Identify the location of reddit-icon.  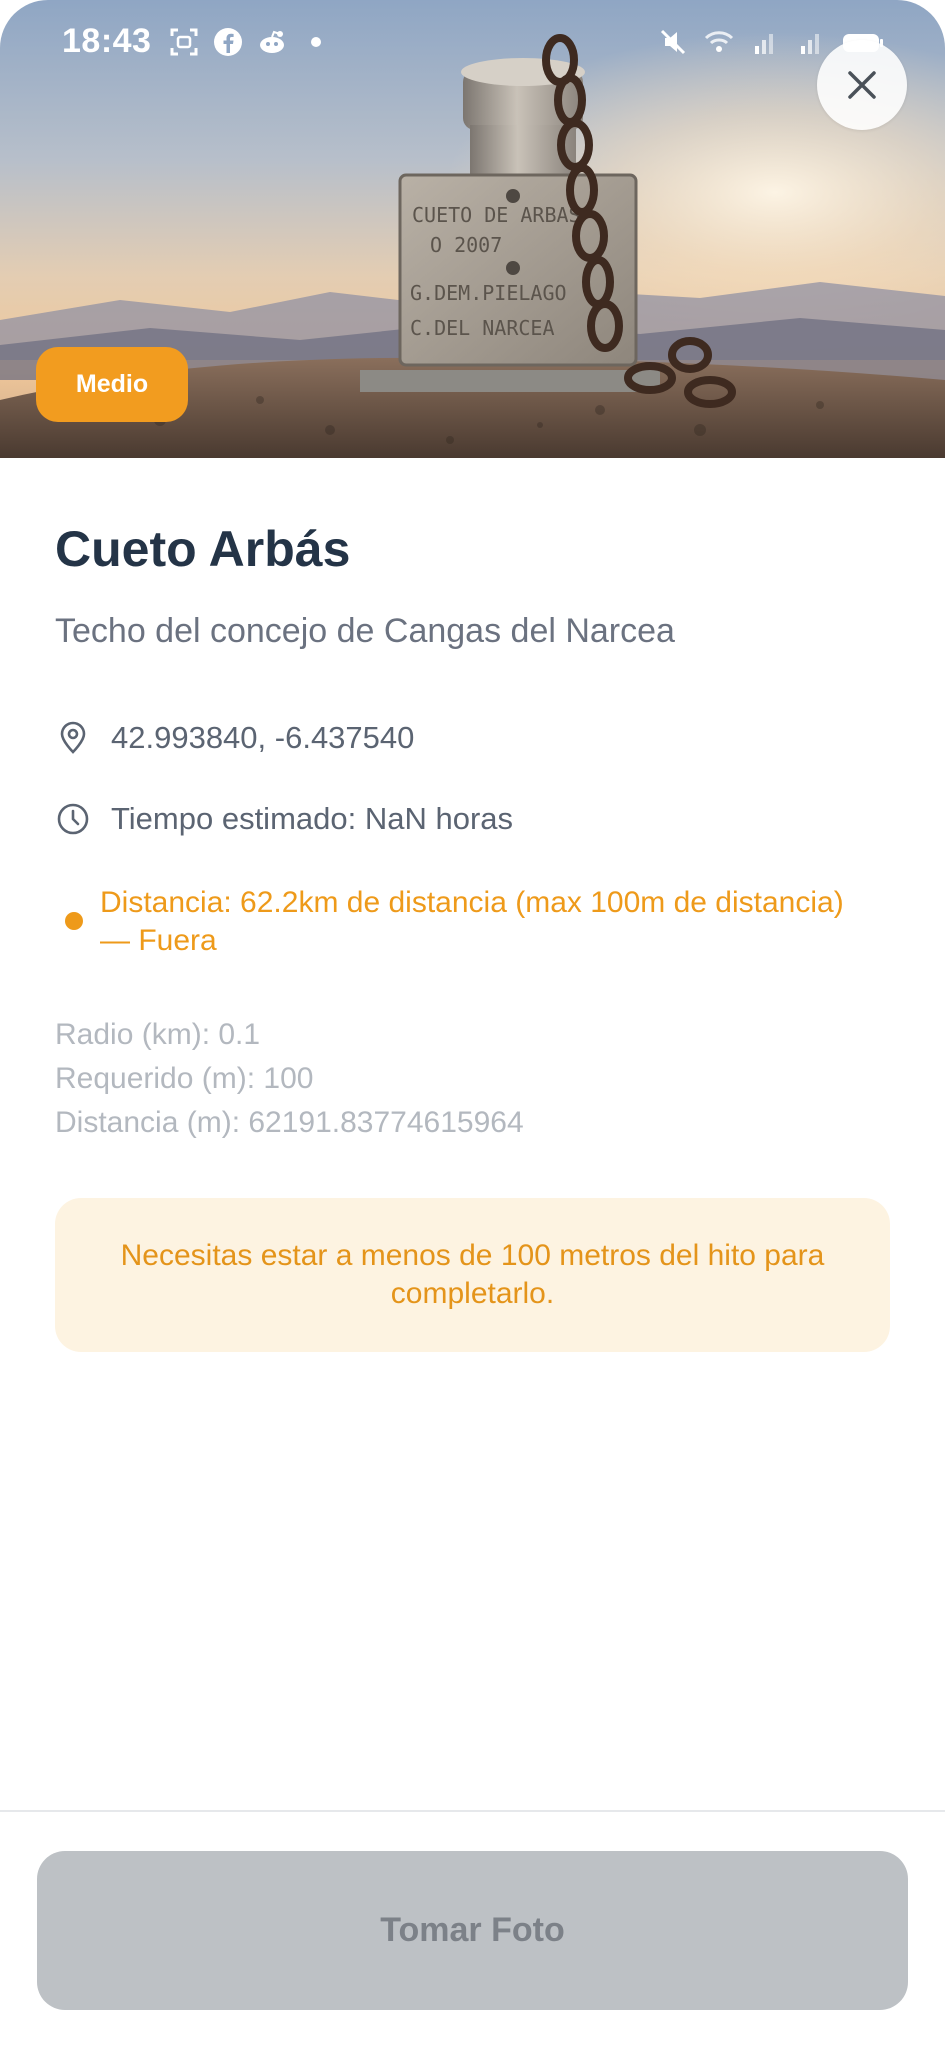
(272, 42).